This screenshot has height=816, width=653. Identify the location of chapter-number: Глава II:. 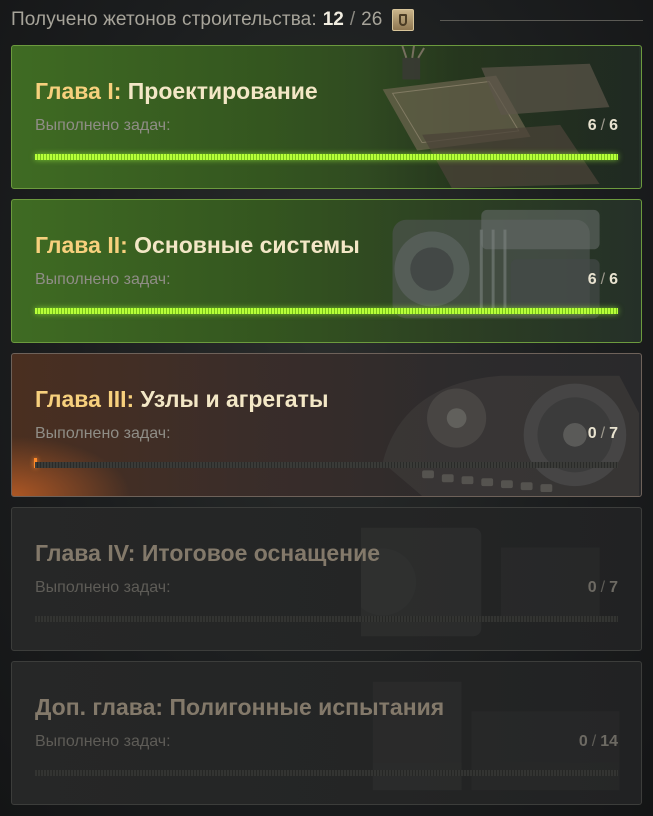
(81, 245).